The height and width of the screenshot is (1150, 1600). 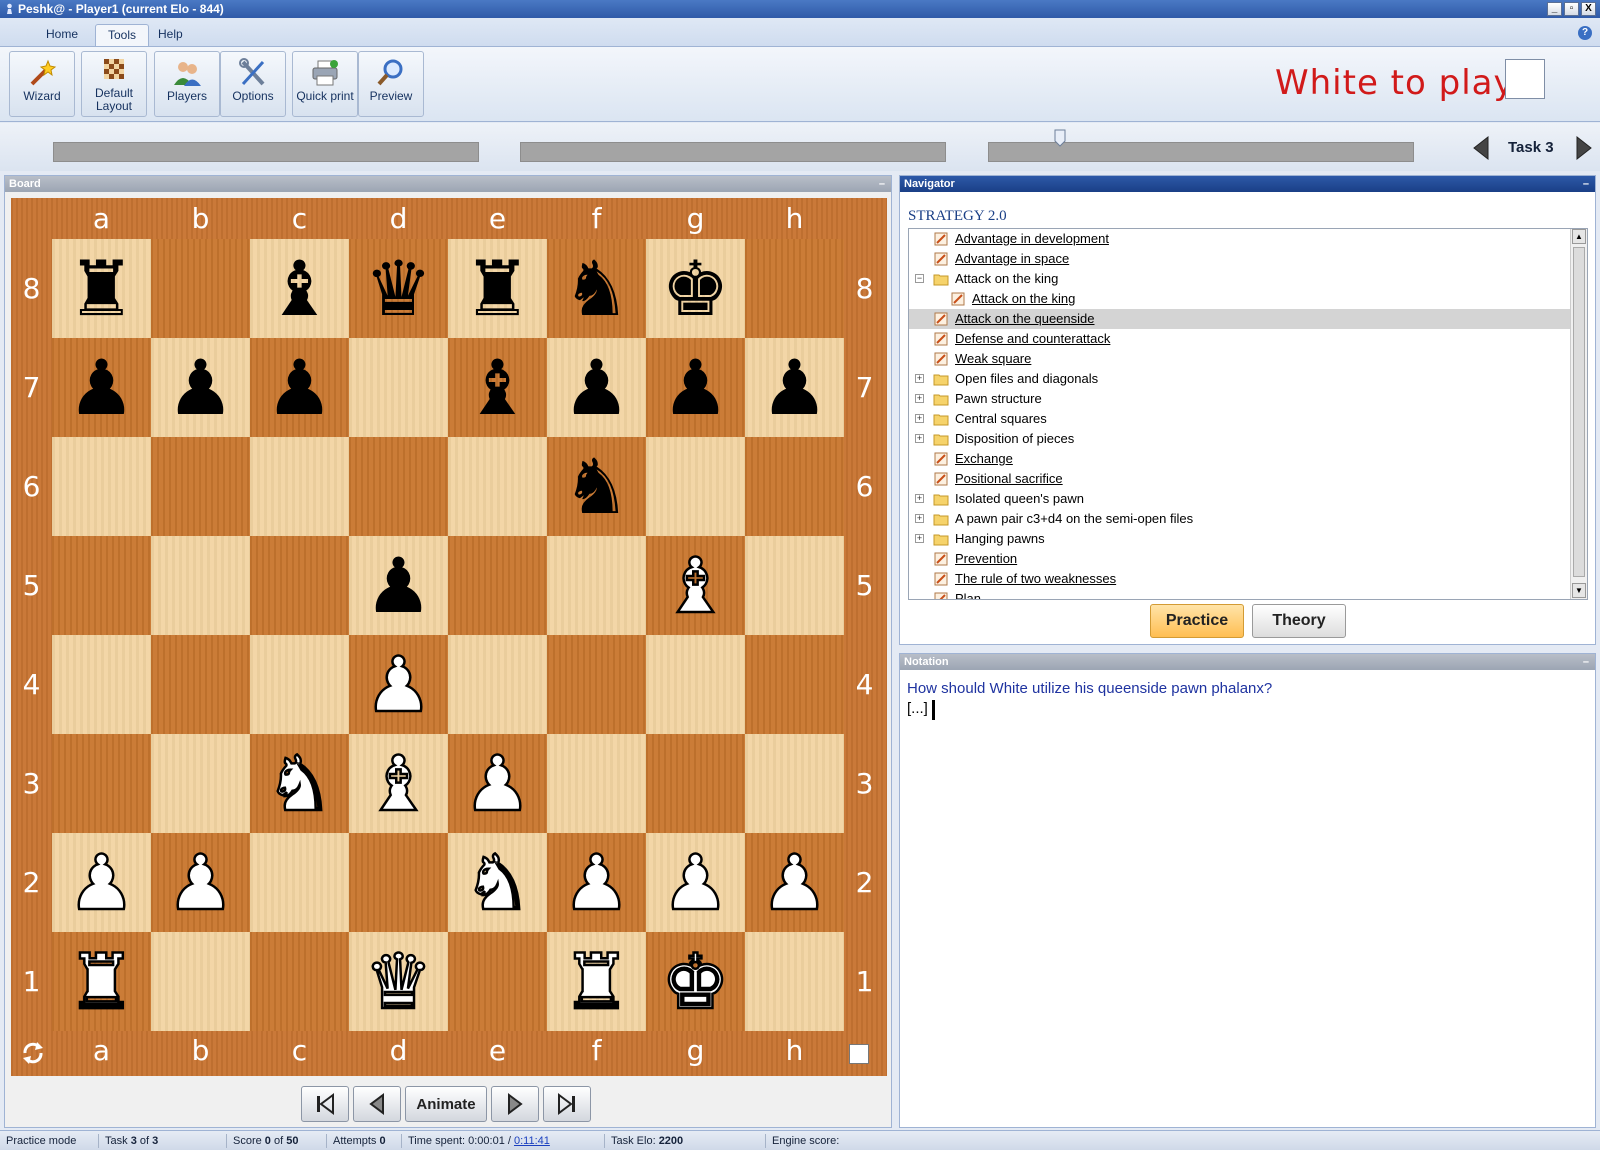 What do you see at coordinates (1248, 319) in the screenshot?
I see `tree-item: Attack on the queenside` at bounding box center [1248, 319].